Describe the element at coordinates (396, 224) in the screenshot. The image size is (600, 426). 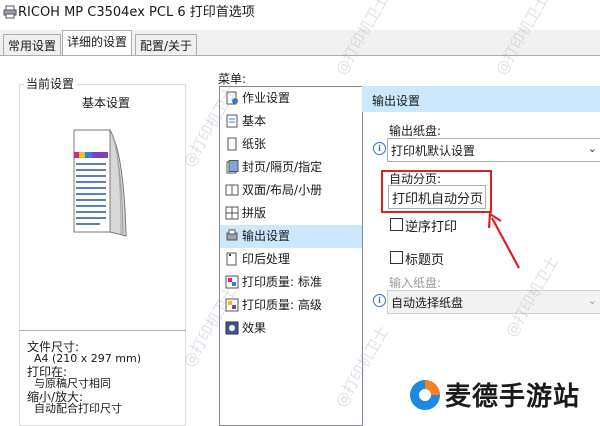
I see `reverse-order-checkbox` at that location.